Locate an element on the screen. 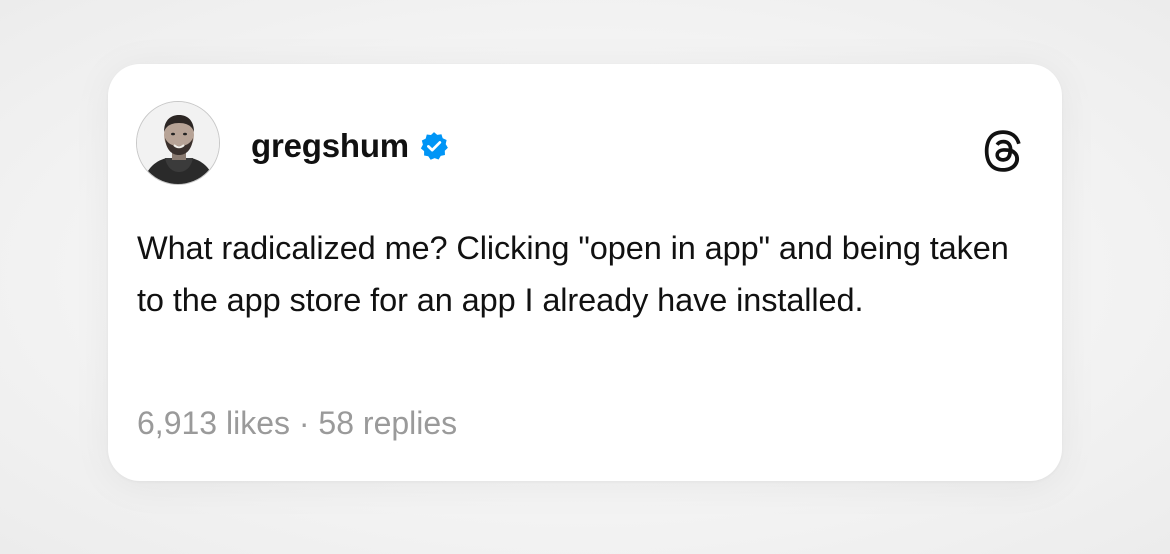 Image resolution: width=1170 pixels, height=554 pixels. threads-logo-icon is located at coordinates (1003, 151).